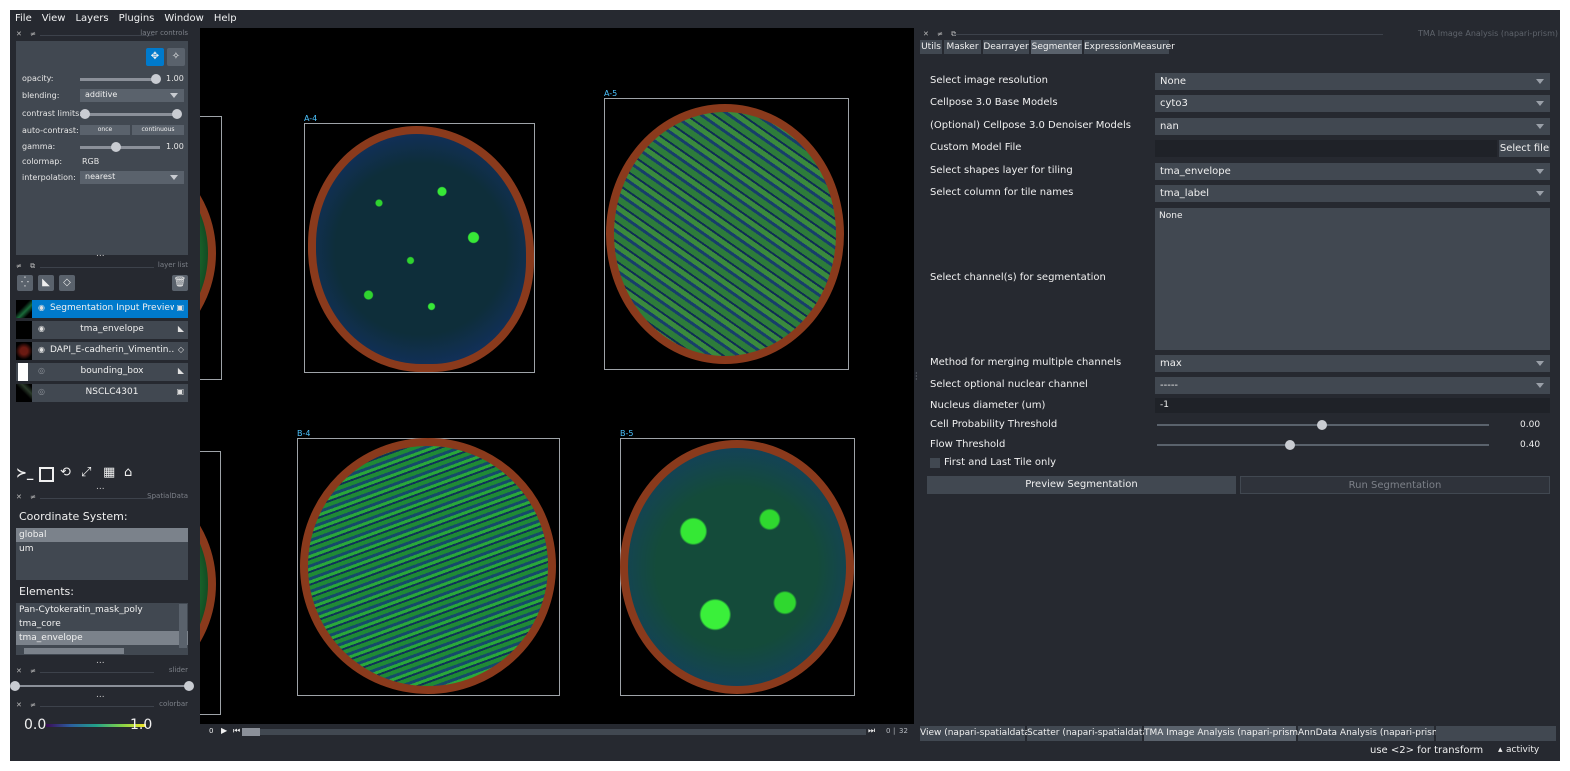 The image size is (1570, 771). I want to click on chevron-down-icon, so click(1540, 171).